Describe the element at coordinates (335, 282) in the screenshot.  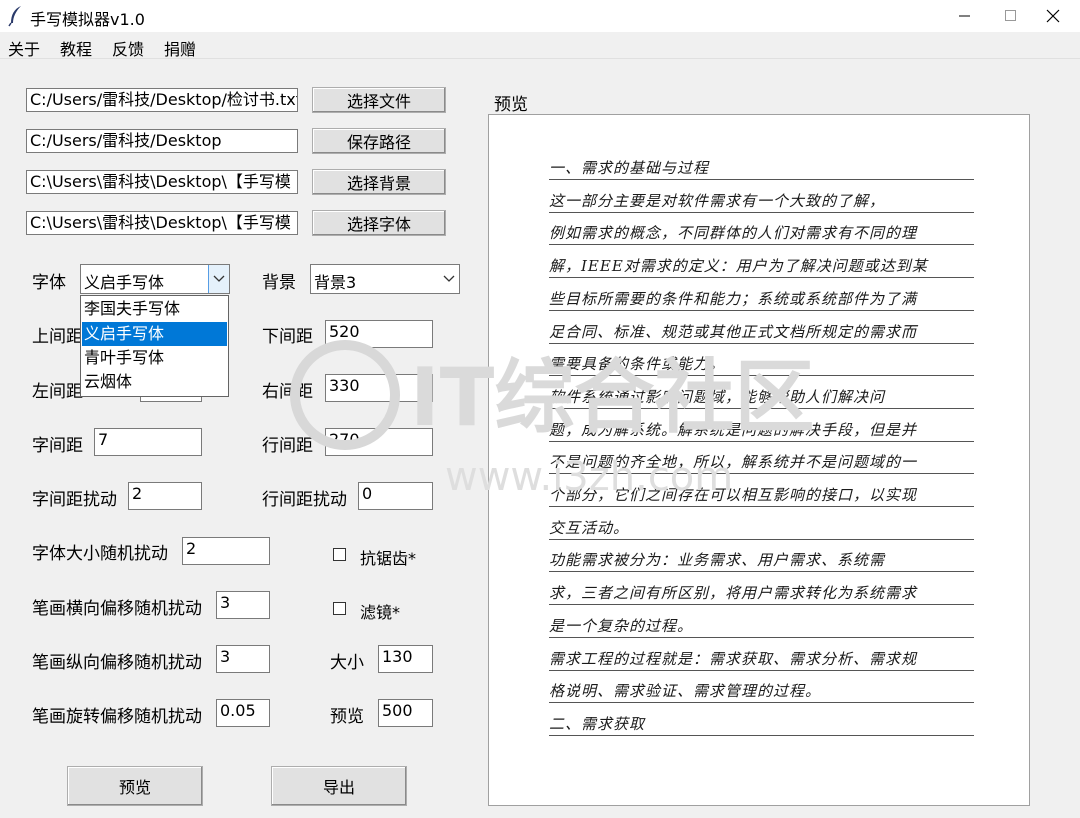
I see `background-select-value: 背景3` at that location.